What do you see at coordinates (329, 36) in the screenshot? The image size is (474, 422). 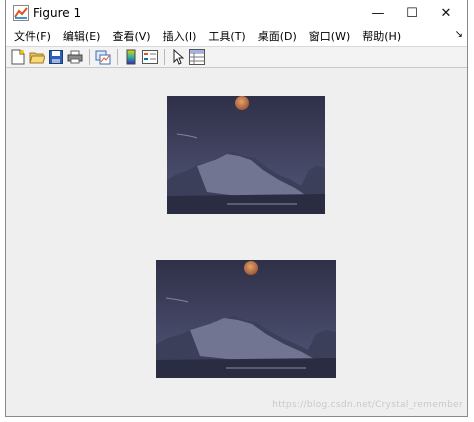 I see `menu-window: 窗口(W)` at bounding box center [329, 36].